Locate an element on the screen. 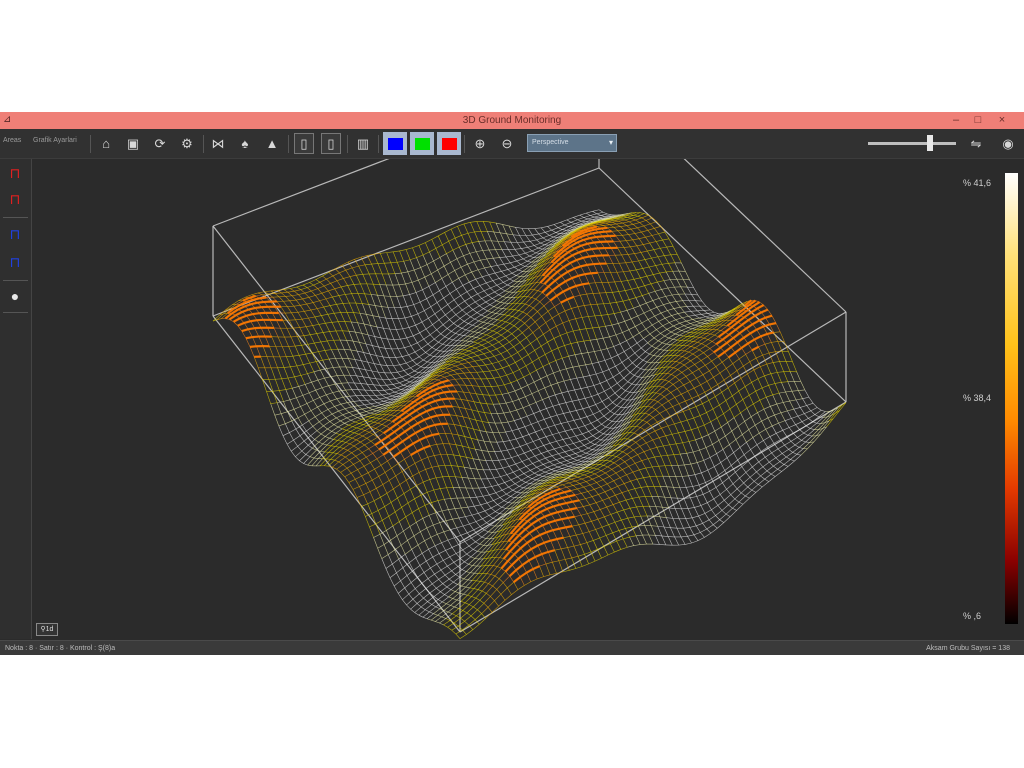 The image size is (1024, 768). zoom-slider is located at coordinates (912, 143).